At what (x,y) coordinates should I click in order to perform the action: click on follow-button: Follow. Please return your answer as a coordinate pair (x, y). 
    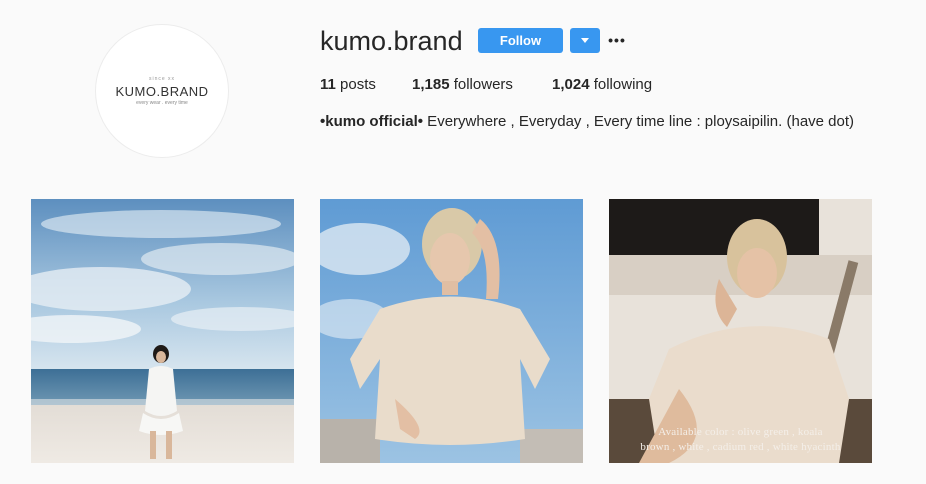
    Looking at the image, I should click on (520, 40).